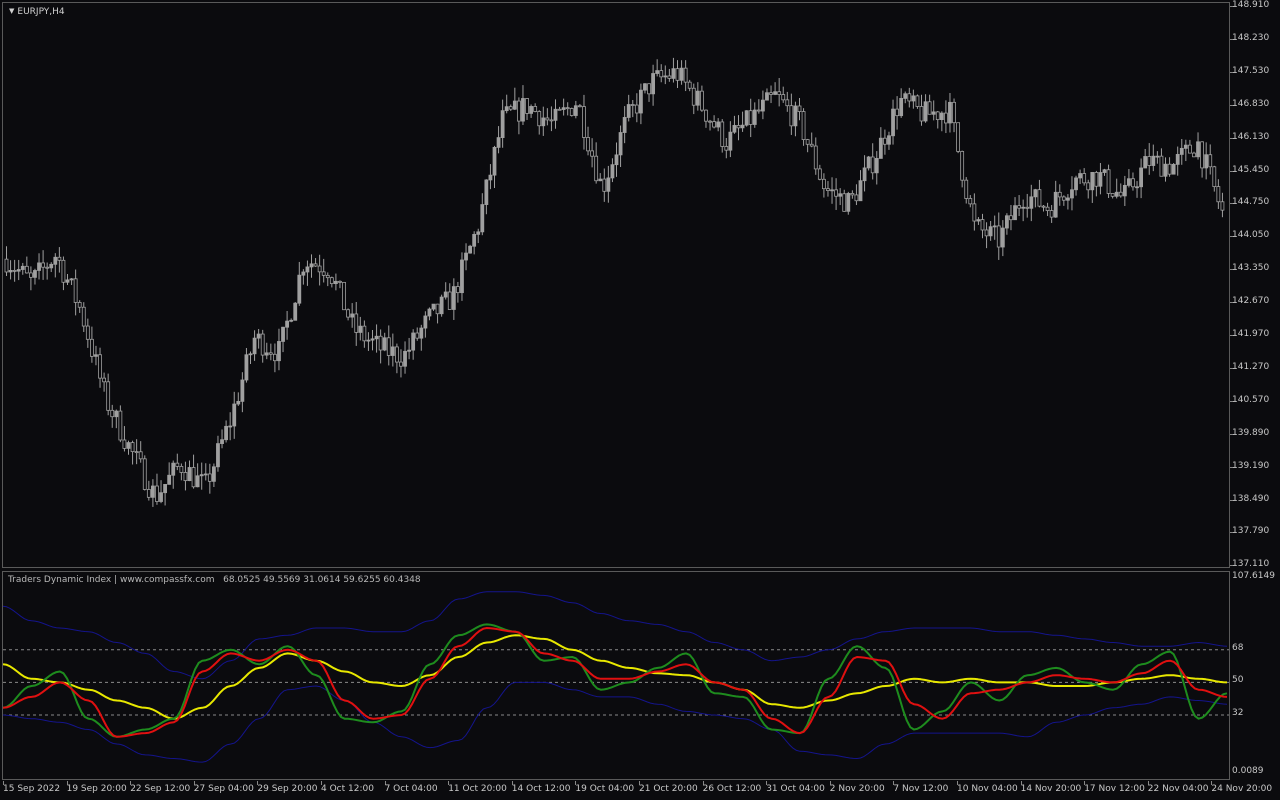 This screenshot has height=800, width=1280. What do you see at coordinates (32, 789) in the screenshot?
I see `time-axis-label: 15 Sep 2022` at bounding box center [32, 789].